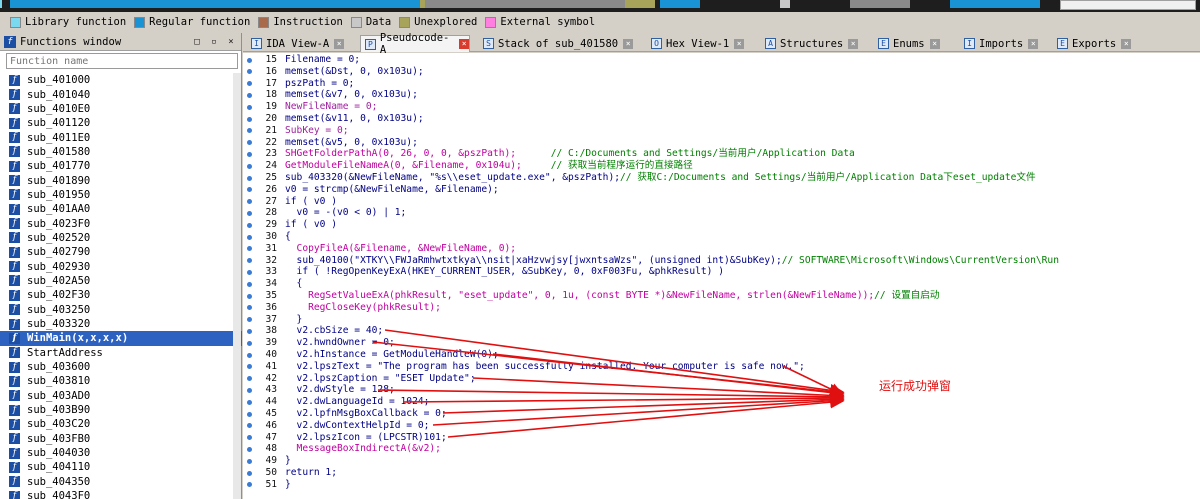 Image resolution: width=1200 pixels, height=499 pixels. I want to click on code-line: v2.dwStyle = 128;, so click(340, 390).